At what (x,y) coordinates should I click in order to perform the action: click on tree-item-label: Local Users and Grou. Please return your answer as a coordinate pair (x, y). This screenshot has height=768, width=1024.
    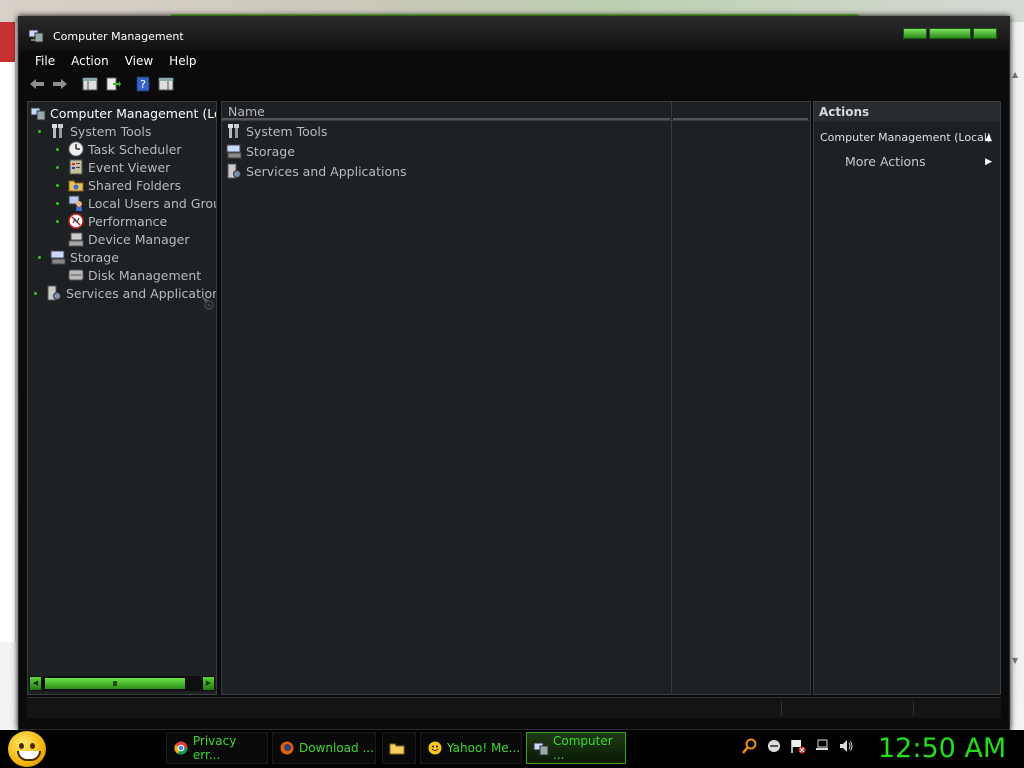
    Looking at the image, I should click on (152, 203).